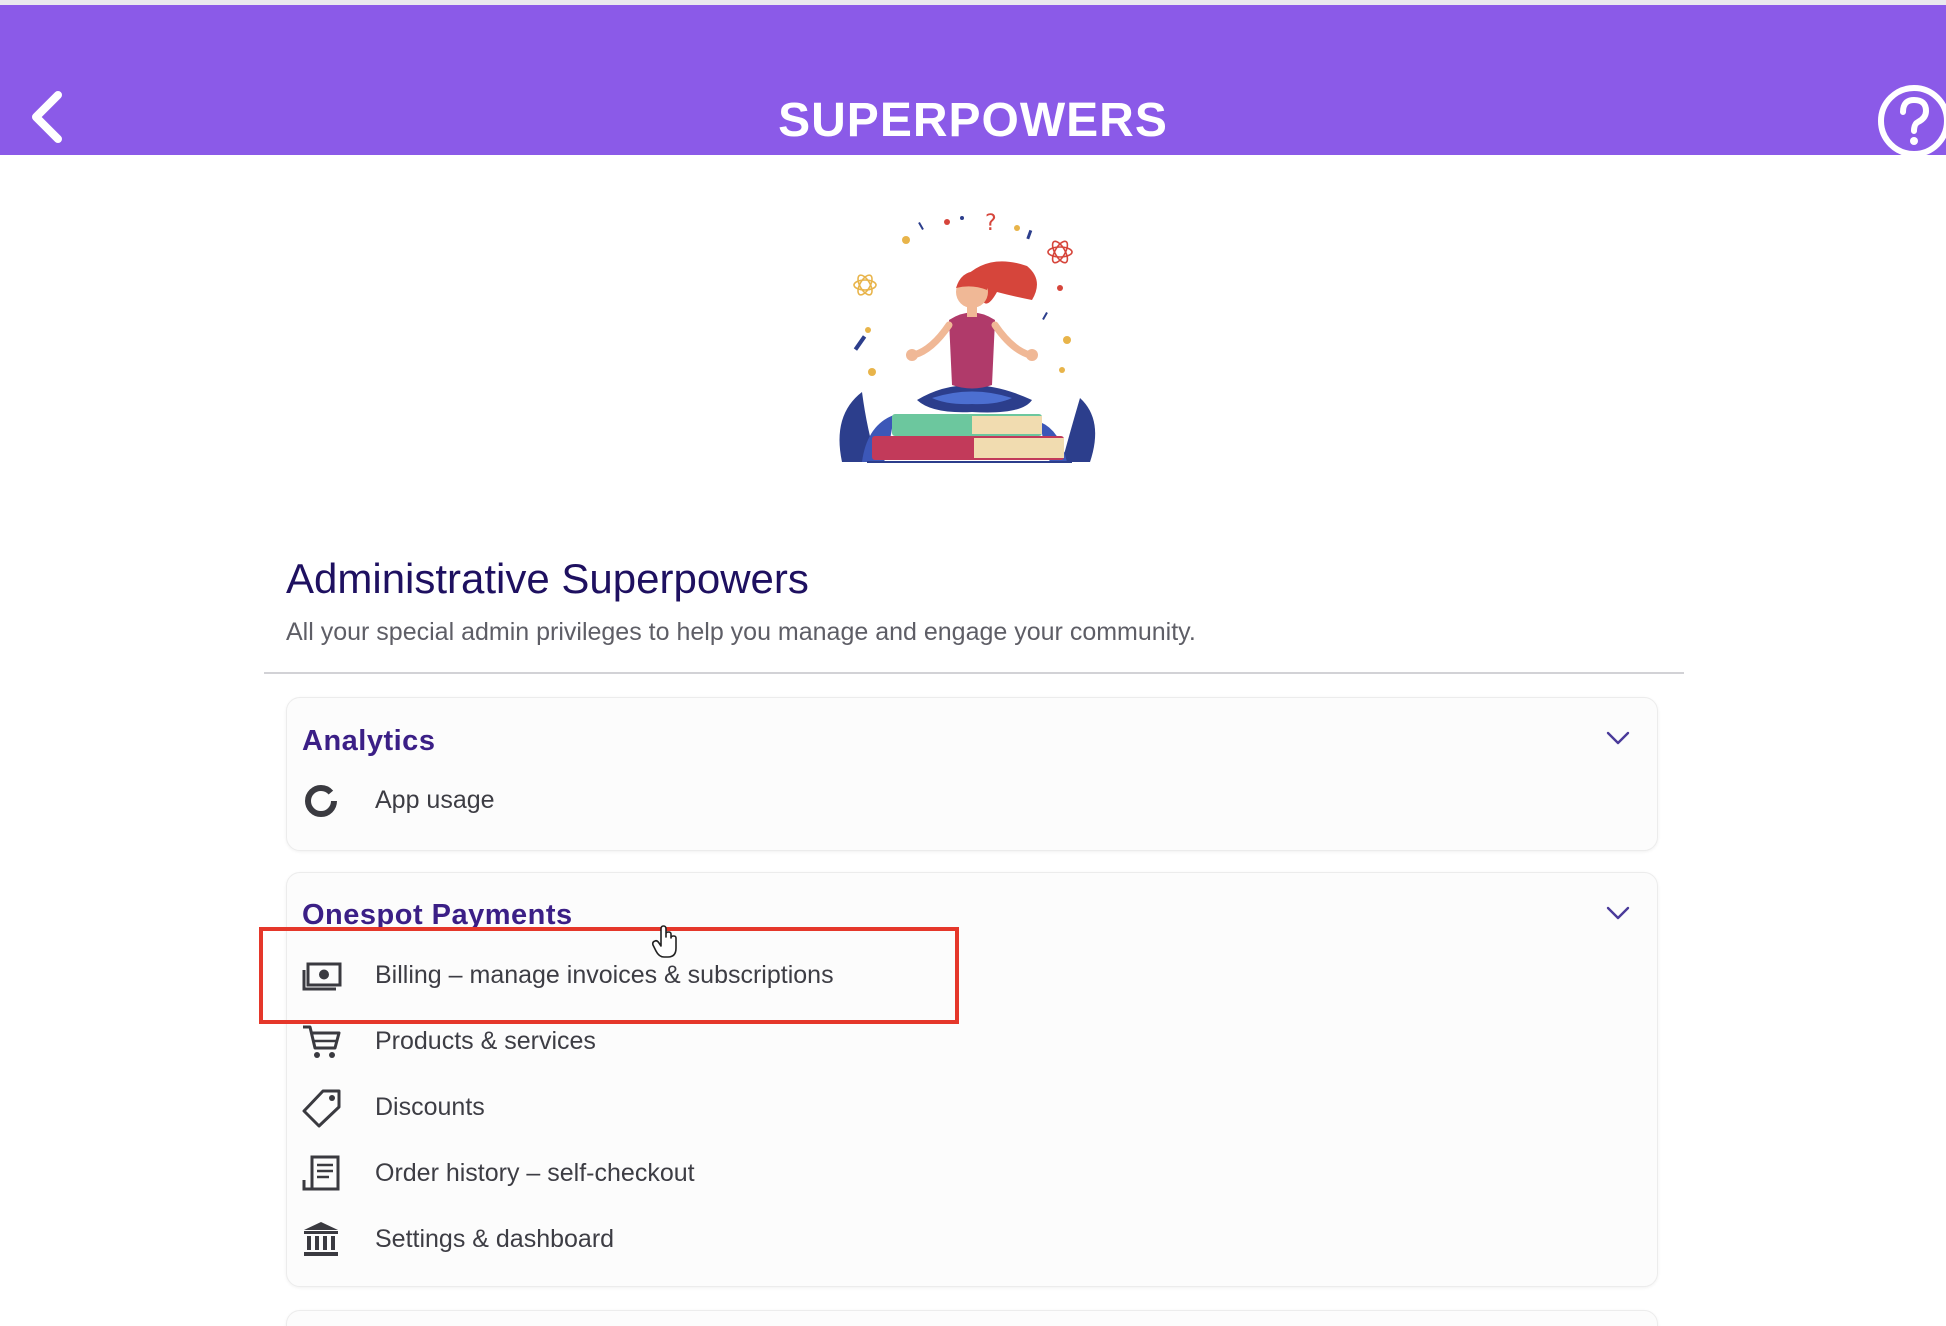 The height and width of the screenshot is (1326, 1946). What do you see at coordinates (430, 1107) in the screenshot?
I see `menu-item-label: Discounts` at bounding box center [430, 1107].